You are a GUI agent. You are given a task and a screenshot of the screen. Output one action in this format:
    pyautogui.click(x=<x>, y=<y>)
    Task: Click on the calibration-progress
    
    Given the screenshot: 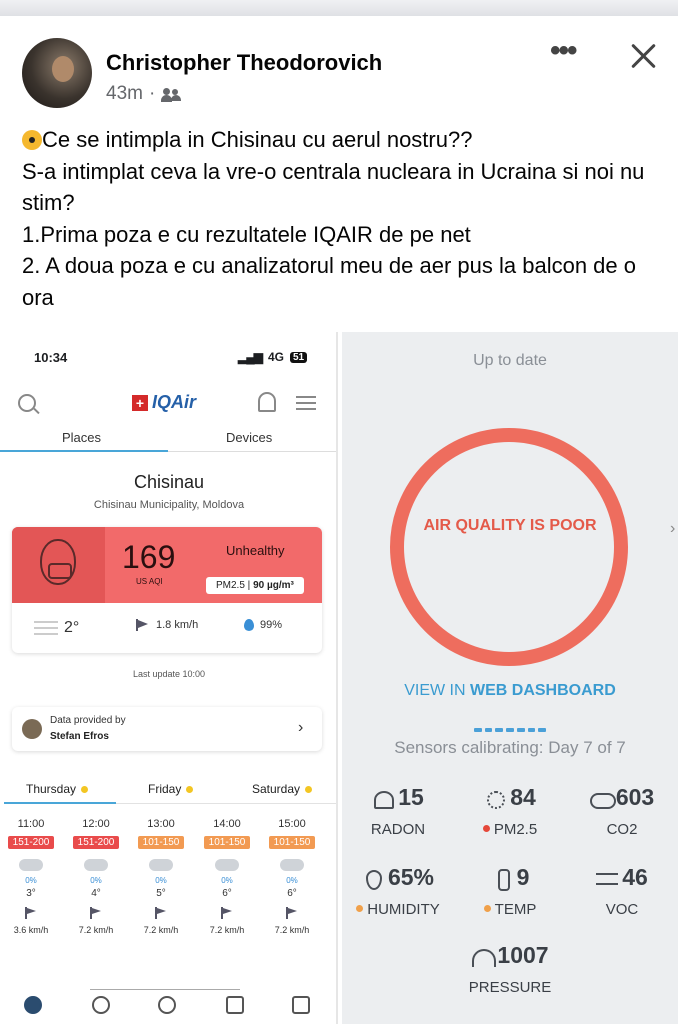 What is the action you would take?
    pyautogui.click(x=510, y=730)
    